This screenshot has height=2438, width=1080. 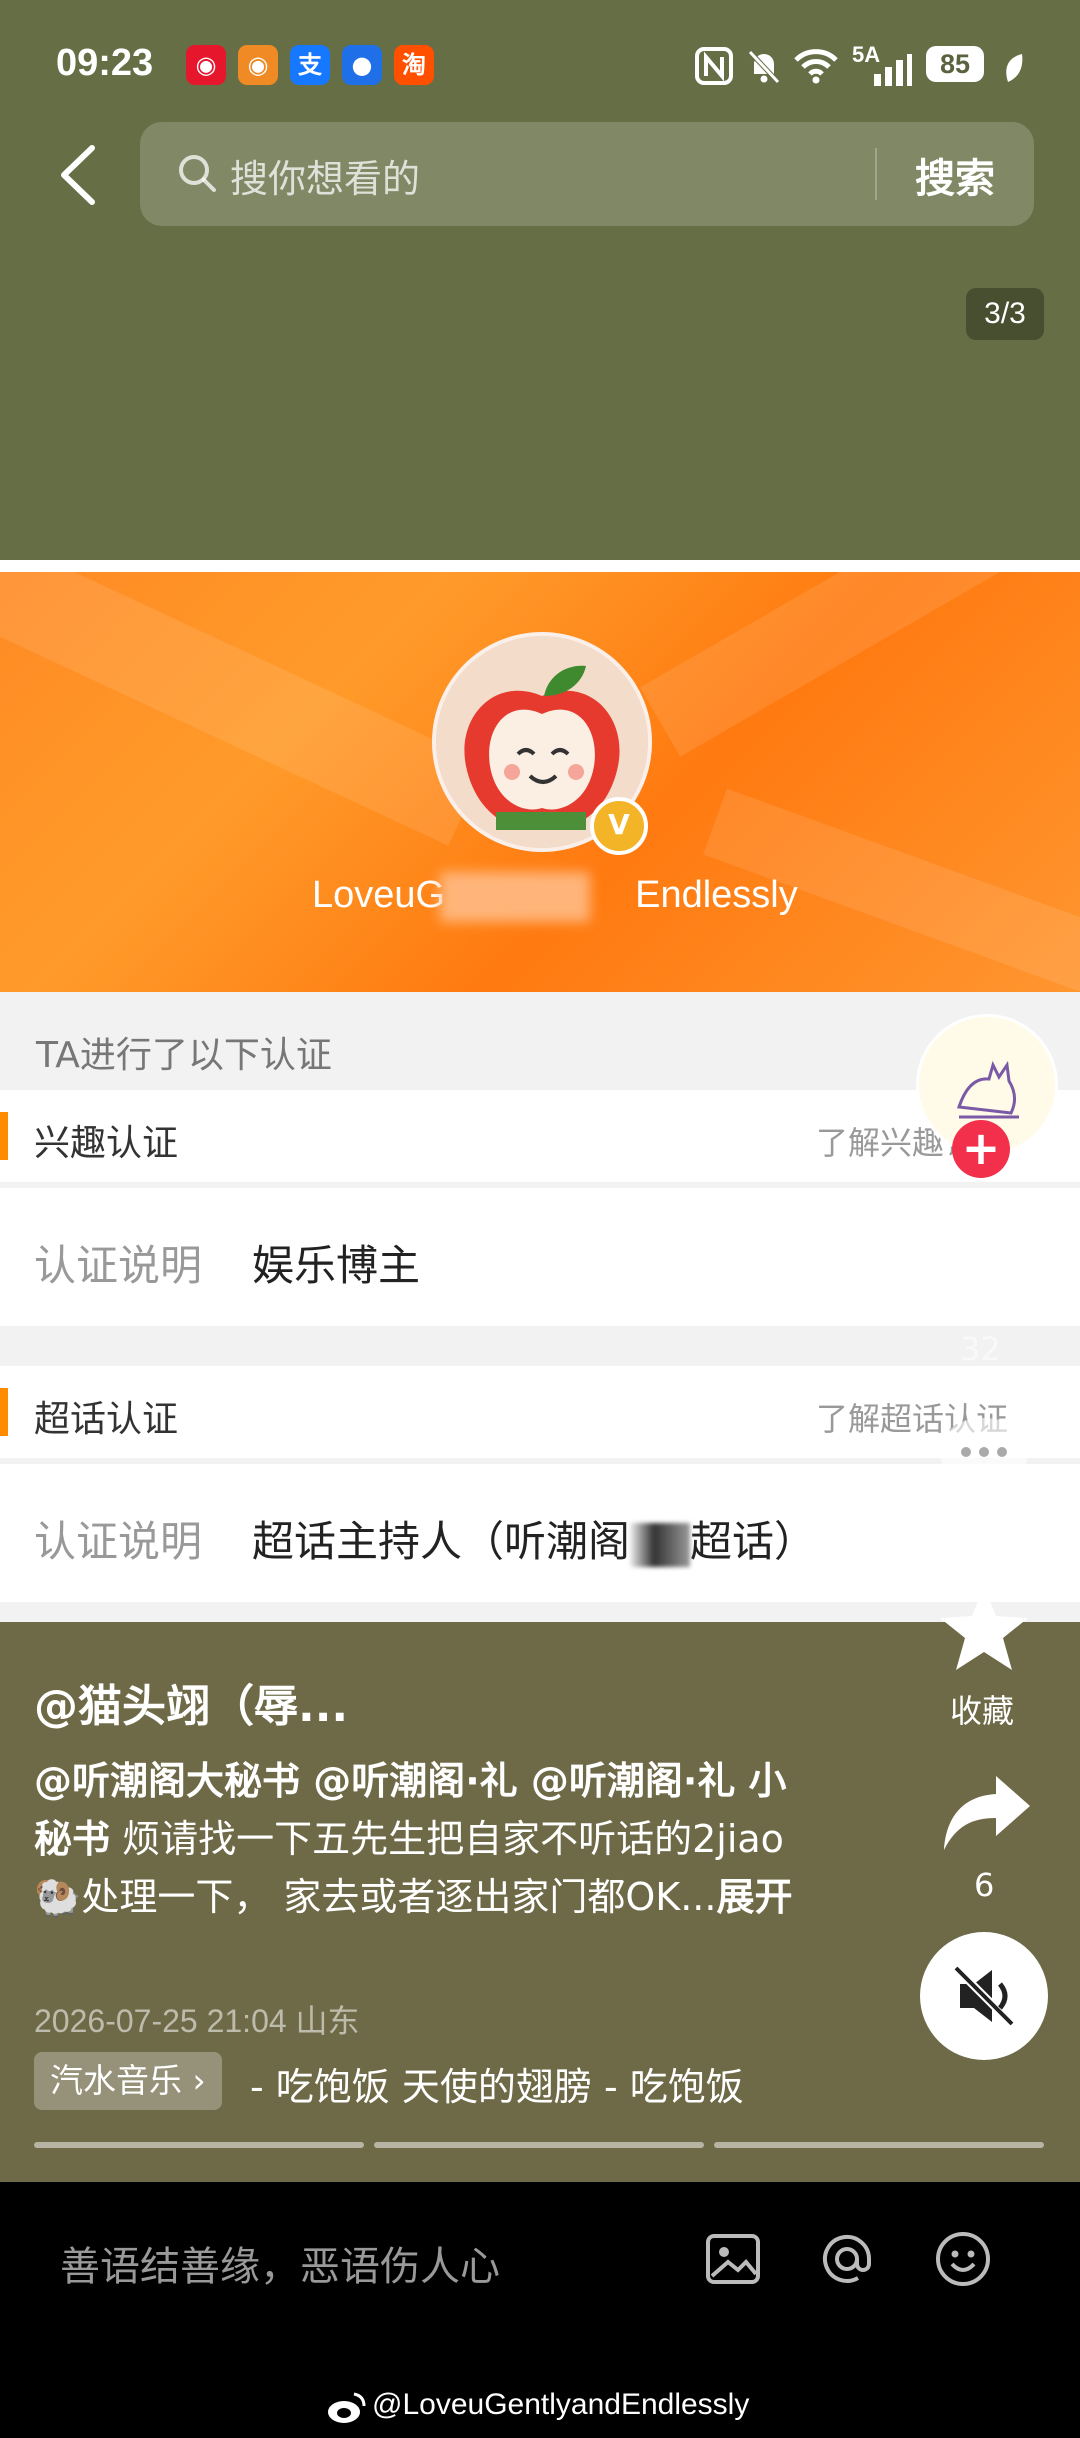 I want to click on music-tag-label: 汽水音乐, so click(x=116, y=2080).